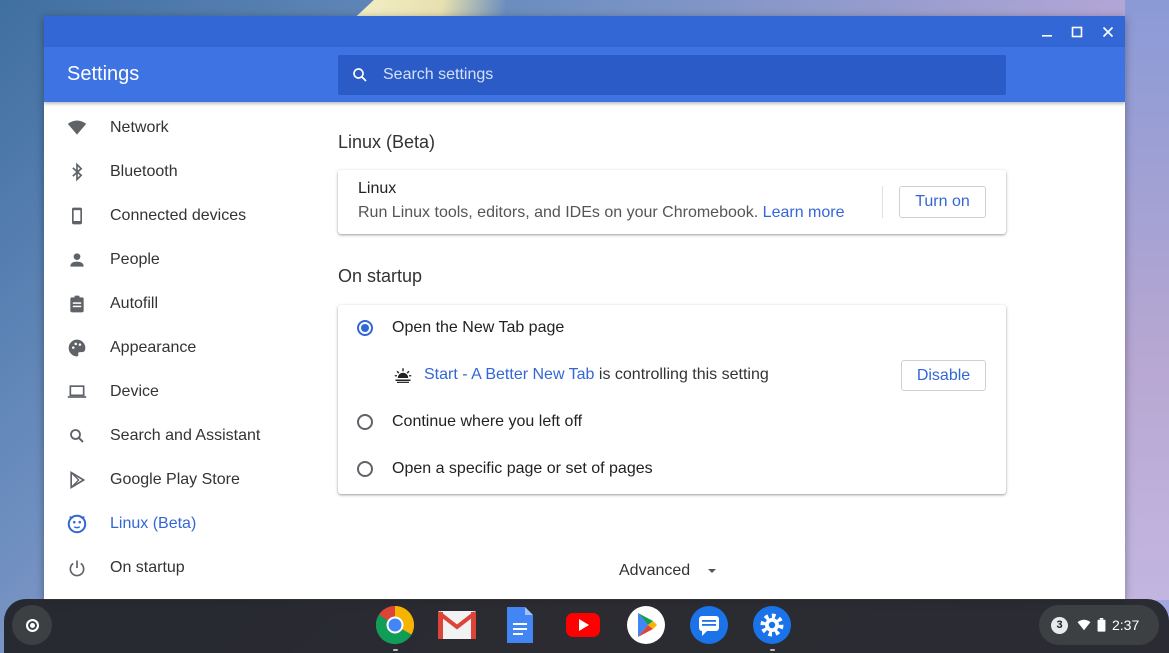 The image size is (1169, 653). Describe the element at coordinates (77, 568) in the screenshot. I see `power-icon` at that location.